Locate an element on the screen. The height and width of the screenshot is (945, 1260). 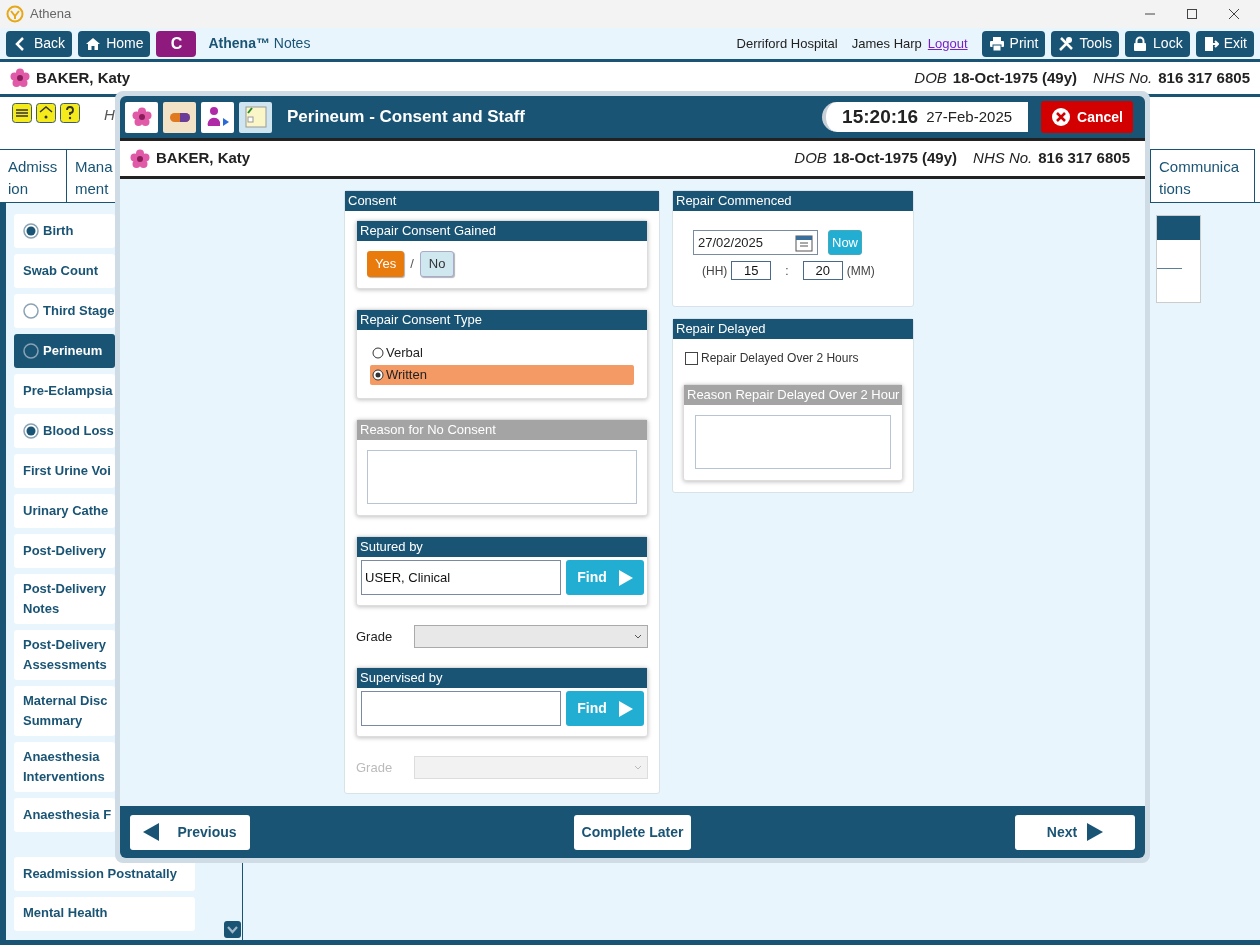
minute-field: 20 is located at coordinates (822, 270).